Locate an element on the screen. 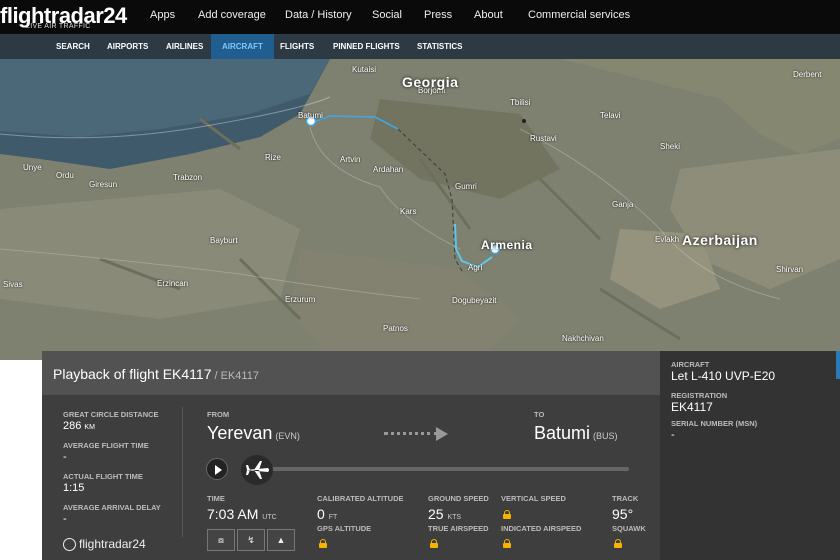  topnav-apps: Apps is located at coordinates (162, 15).